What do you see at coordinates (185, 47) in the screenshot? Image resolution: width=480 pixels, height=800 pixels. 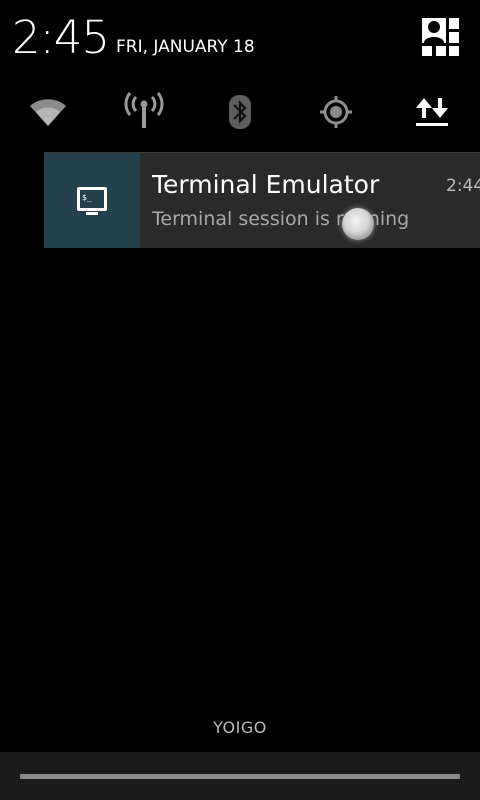 I see `date-label: FRI, JANUARY 18` at bounding box center [185, 47].